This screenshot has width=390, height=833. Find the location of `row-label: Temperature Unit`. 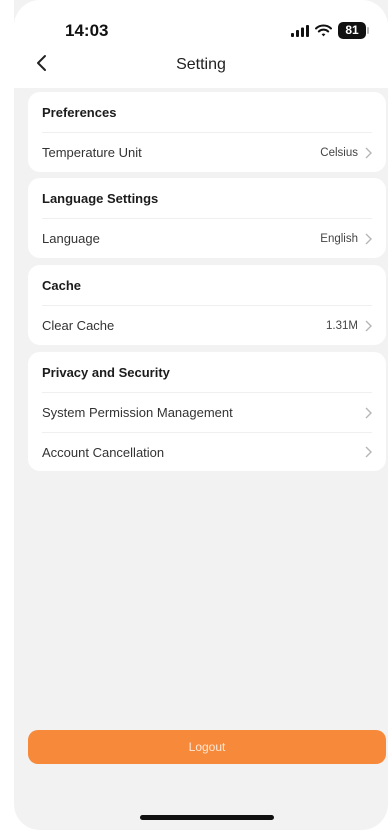

row-label: Temperature Unit is located at coordinates (92, 152).